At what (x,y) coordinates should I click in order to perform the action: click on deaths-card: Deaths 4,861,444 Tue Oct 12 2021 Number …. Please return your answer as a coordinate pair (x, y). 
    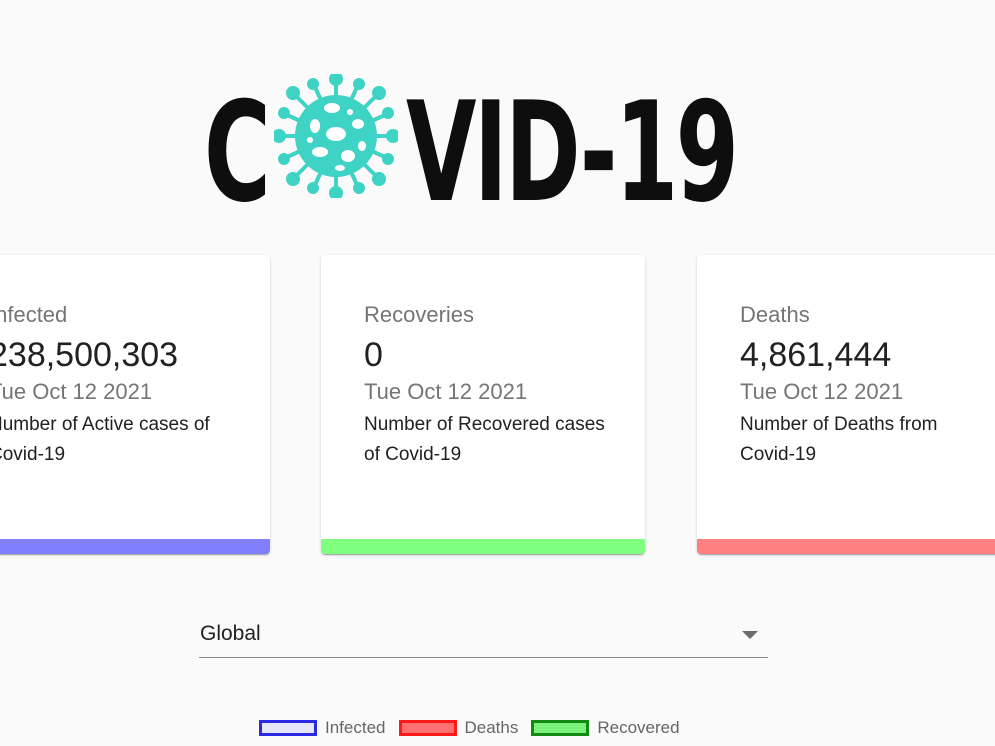
    Looking at the image, I should click on (846, 404).